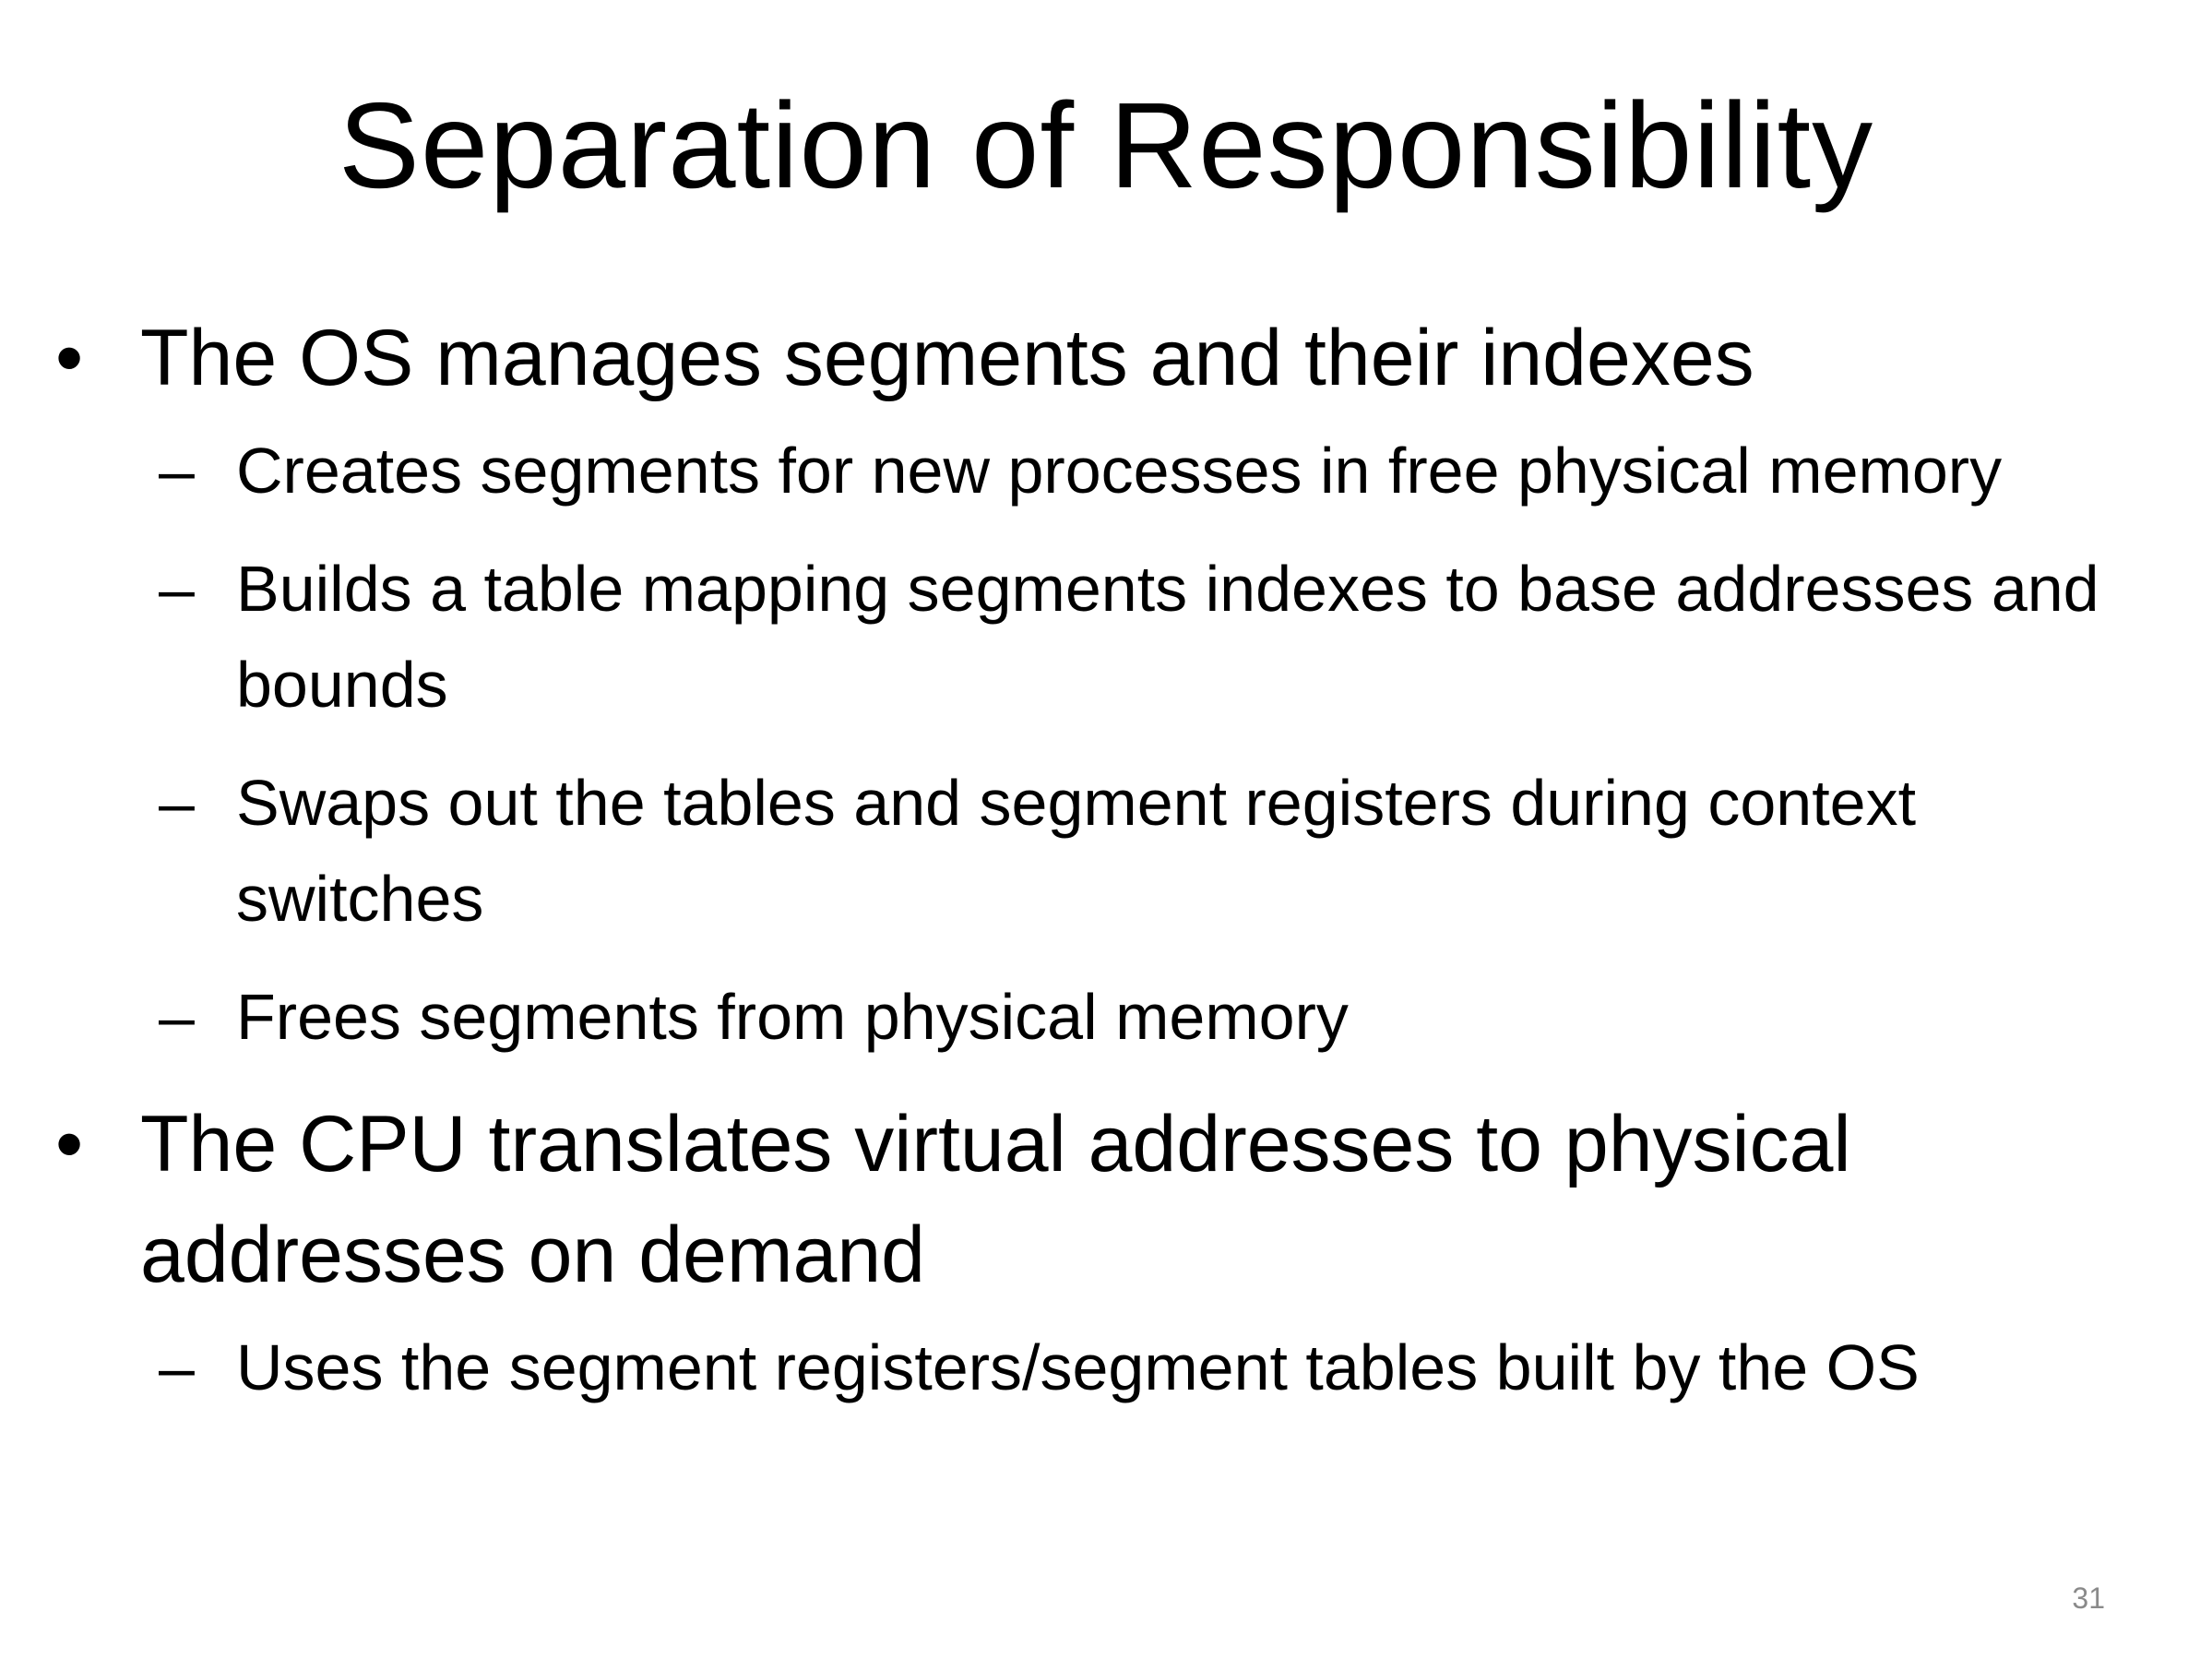 The width and height of the screenshot is (2212, 1659). What do you see at coordinates (792, 1017) in the screenshot?
I see `sub-bullet-text: Frees segments from physical memory` at bounding box center [792, 1017].